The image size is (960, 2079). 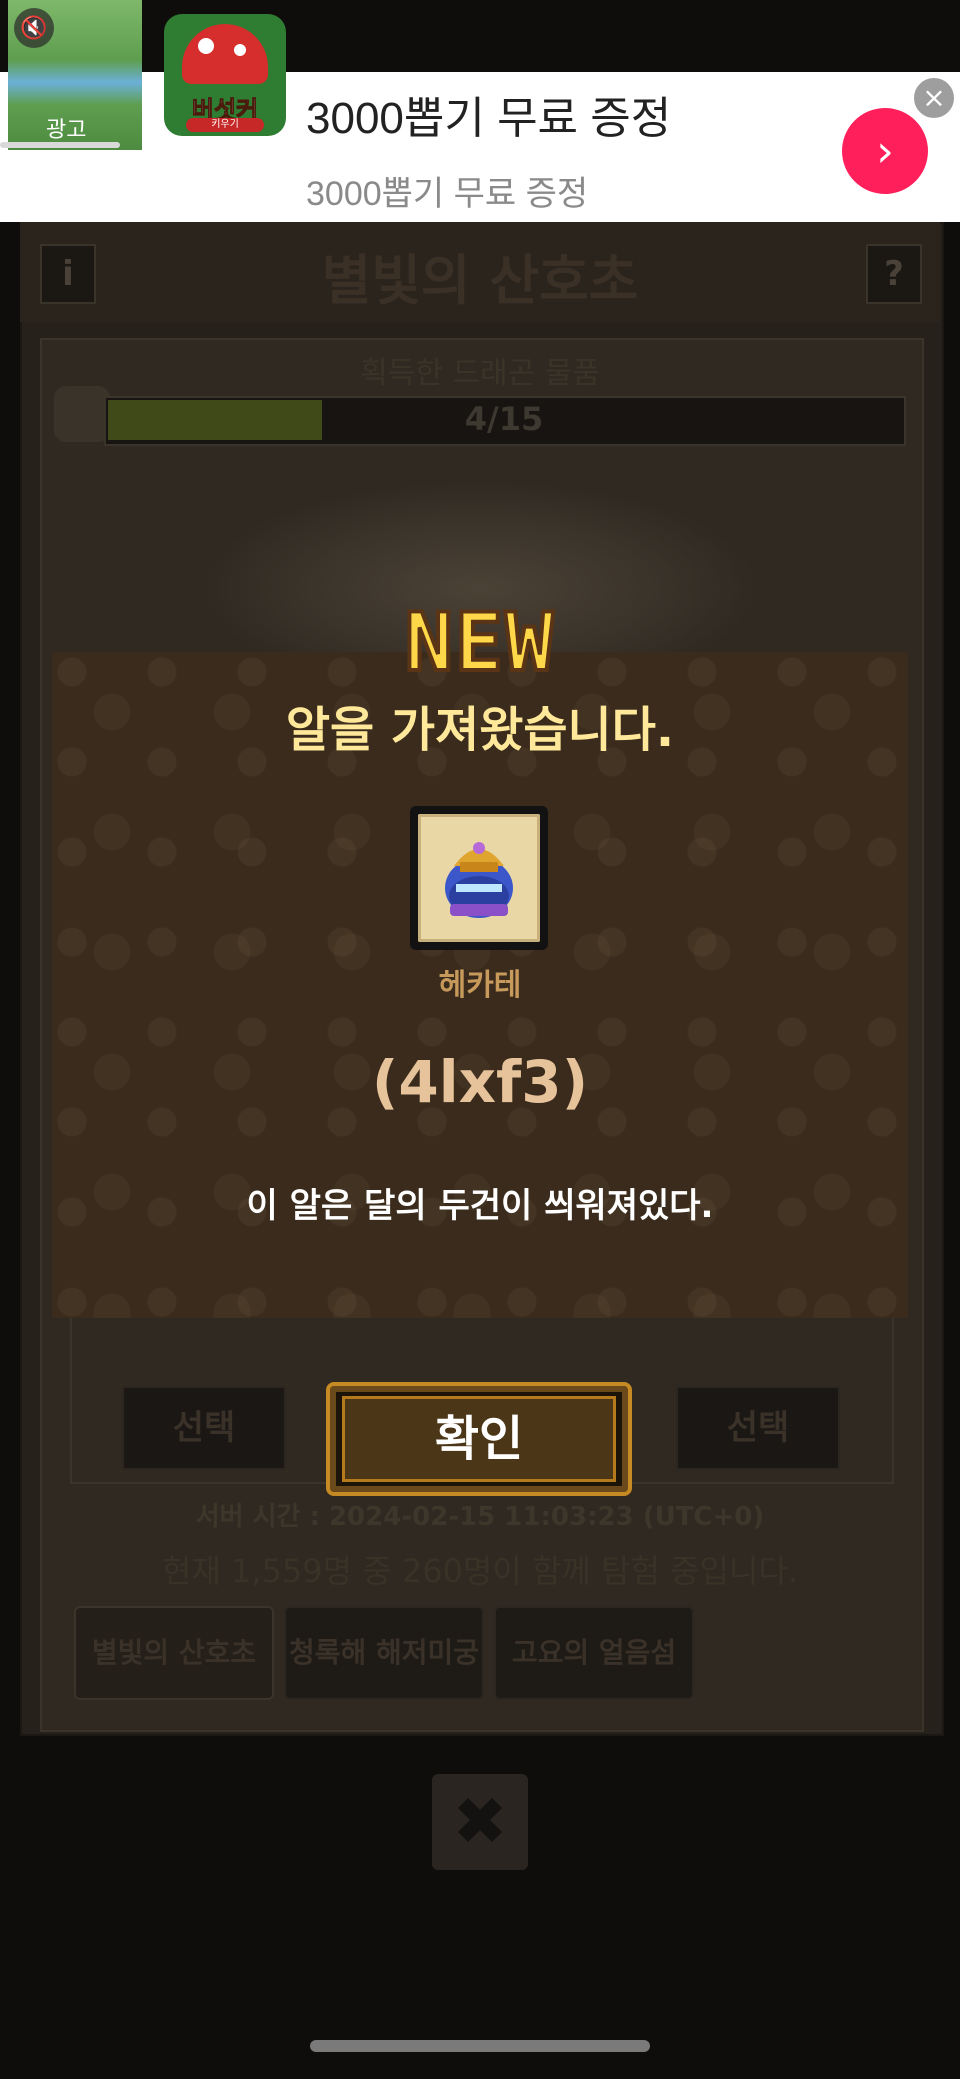 I want to click on ad-close-button: ×, so click(x=934, y=98).